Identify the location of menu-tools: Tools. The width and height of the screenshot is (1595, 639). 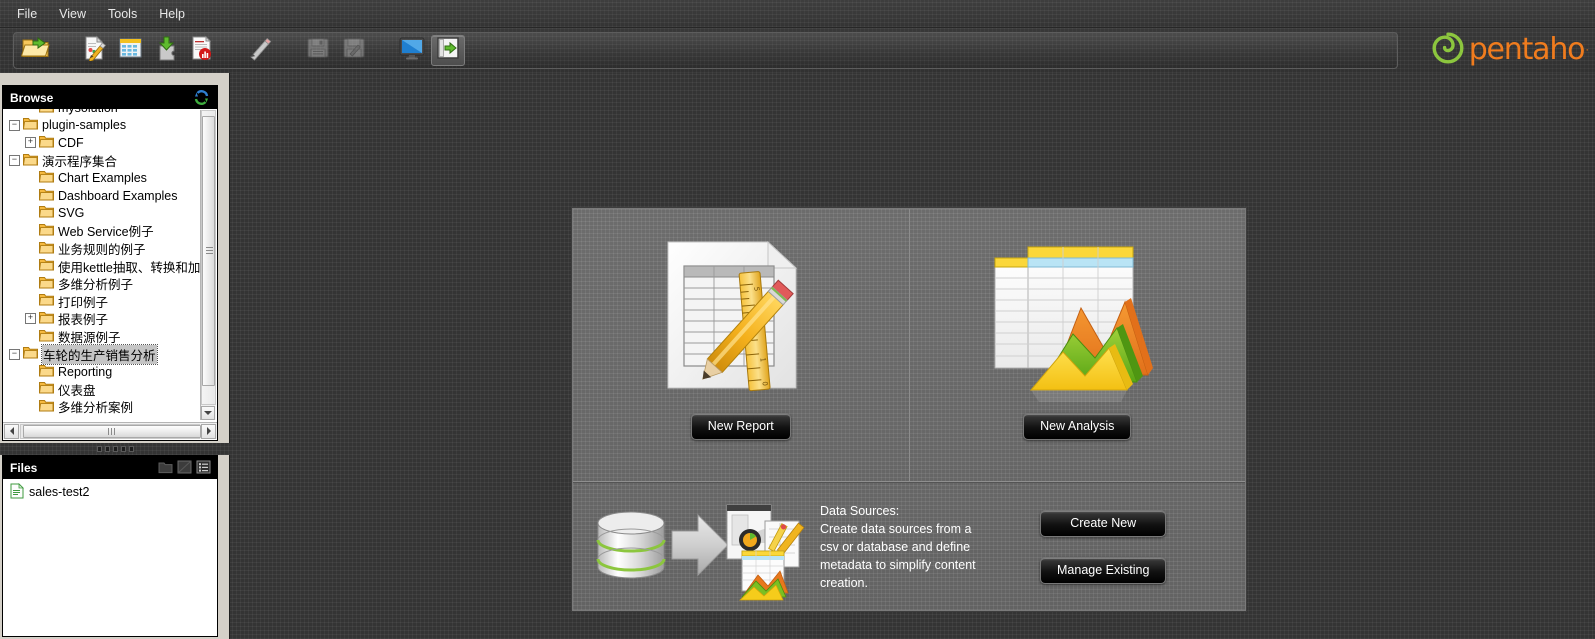
(122, 14).